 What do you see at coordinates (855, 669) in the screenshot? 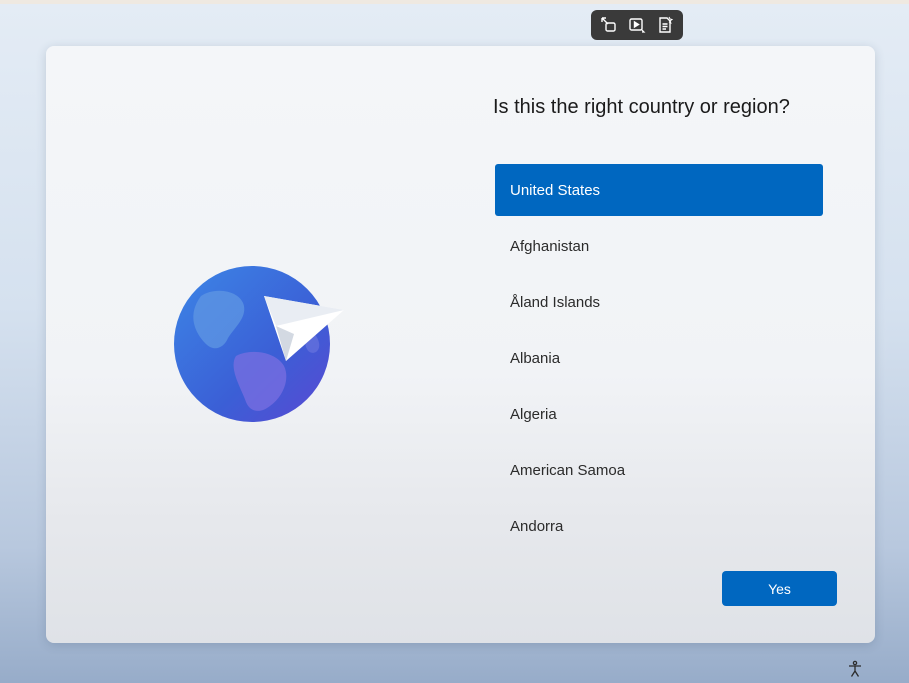
I see `accessibility-icon` at bounding box center [855, 669].